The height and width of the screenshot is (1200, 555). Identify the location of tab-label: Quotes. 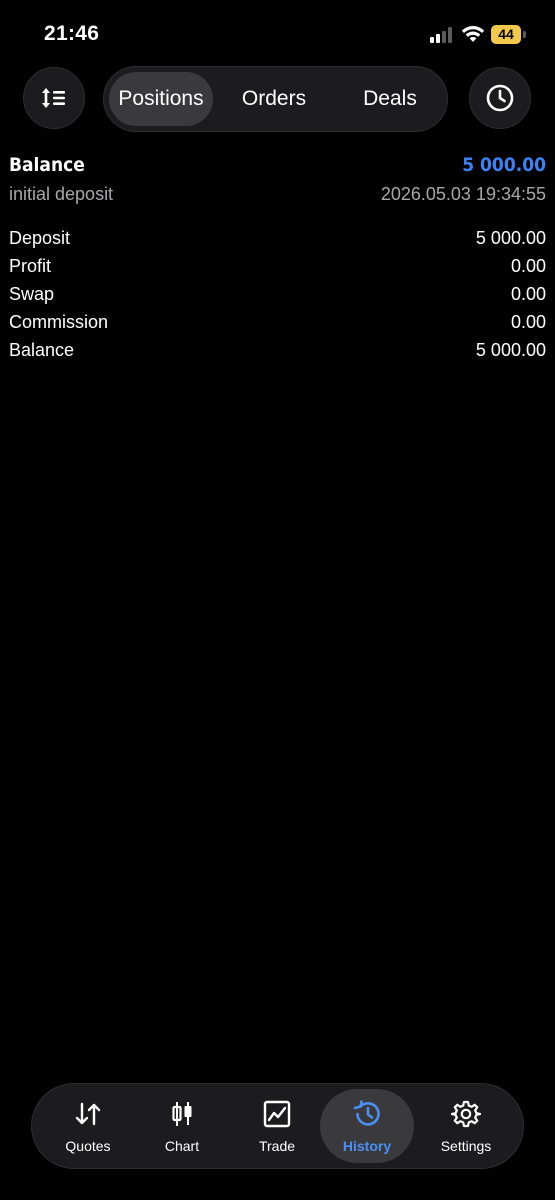
(88, 1146).